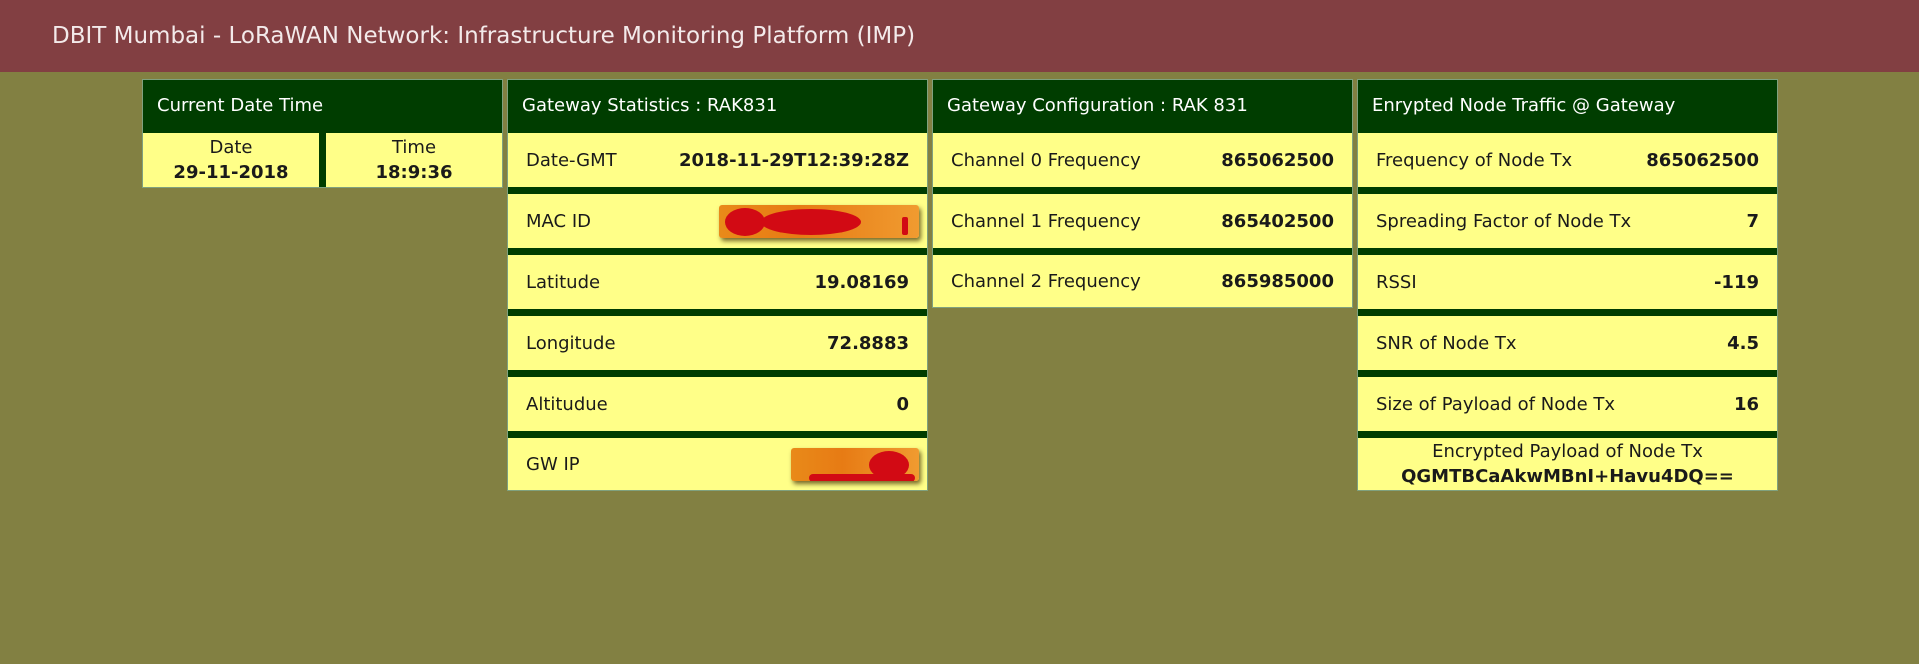 The image size is (1919, 664). Describe the element at coordinates (1142, 160) in the screenshot. I see `config-row-channel-0: Channel 0 Frequency 865062500` at that location.